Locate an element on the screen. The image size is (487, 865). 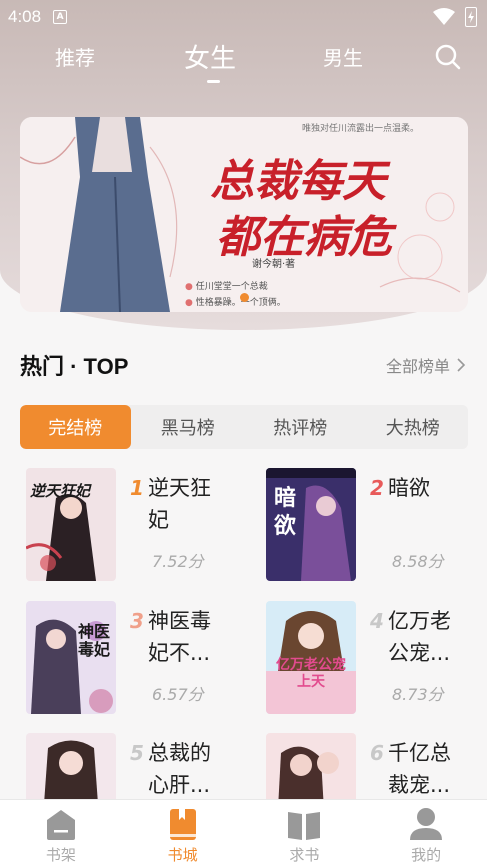
cover-title: 逆天狂妃 is located at coordinates (60, 491).